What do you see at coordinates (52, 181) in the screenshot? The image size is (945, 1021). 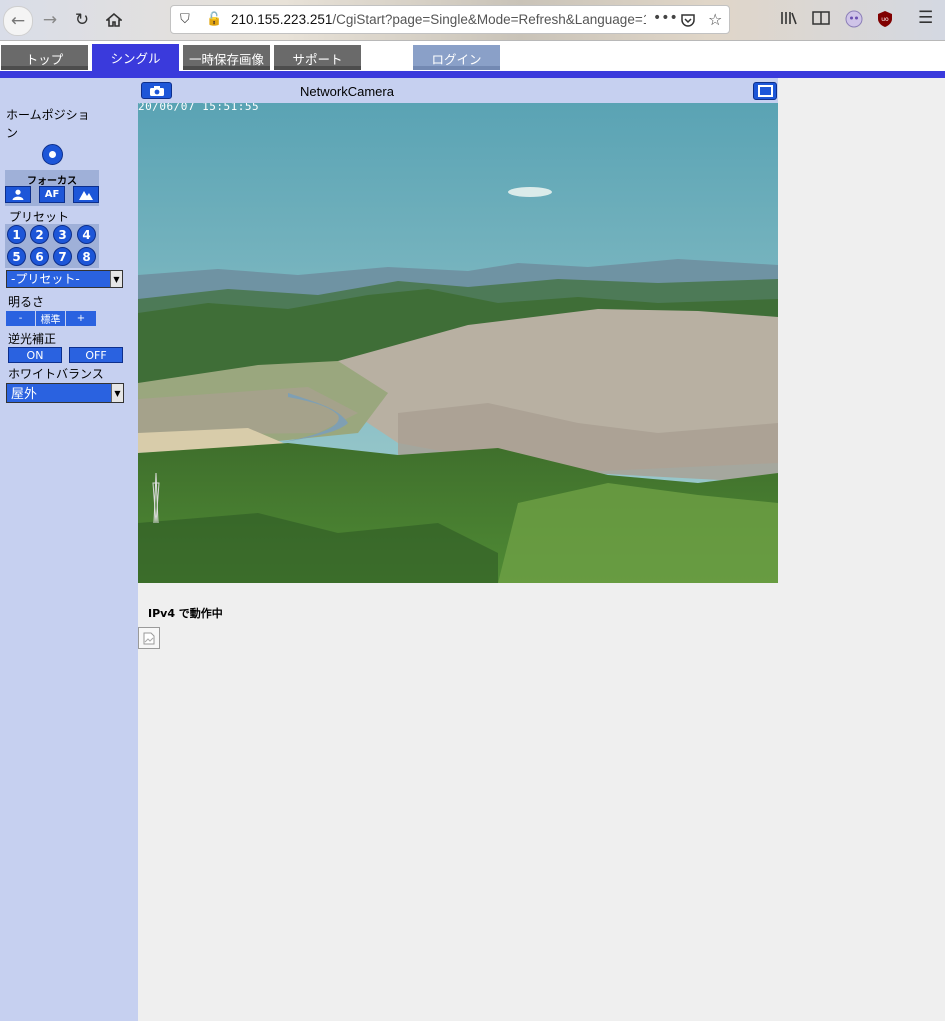 I see `focus-title: フォーカス` at bounding box center [52, 181].